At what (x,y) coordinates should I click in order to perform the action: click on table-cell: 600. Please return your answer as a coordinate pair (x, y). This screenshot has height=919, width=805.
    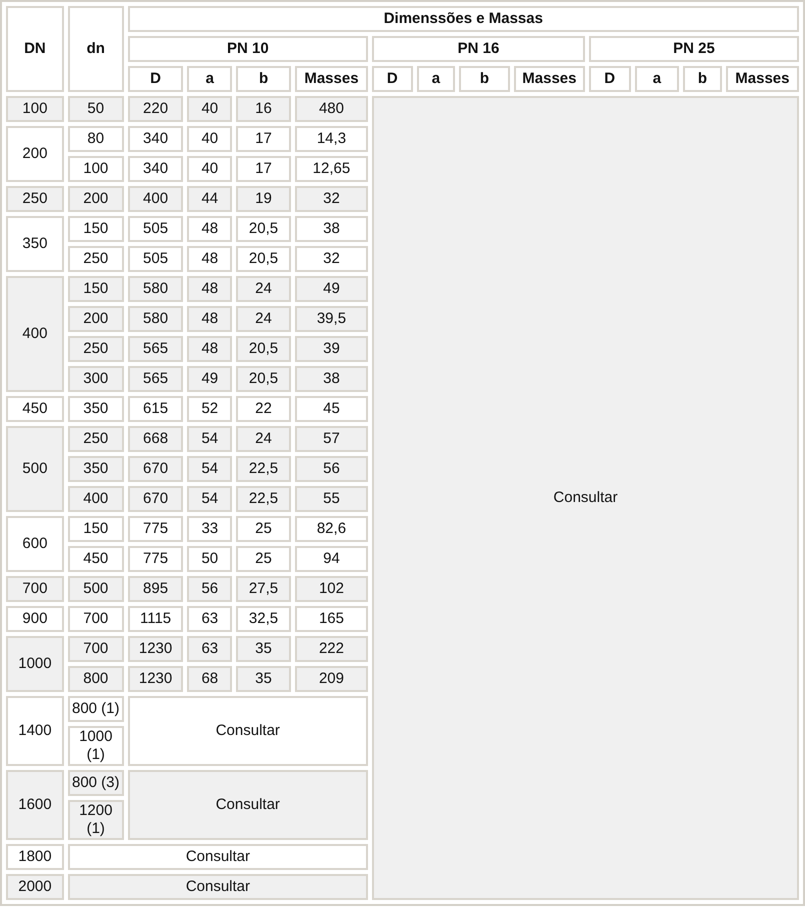
    Looking at the image, I should click on (35, 544).